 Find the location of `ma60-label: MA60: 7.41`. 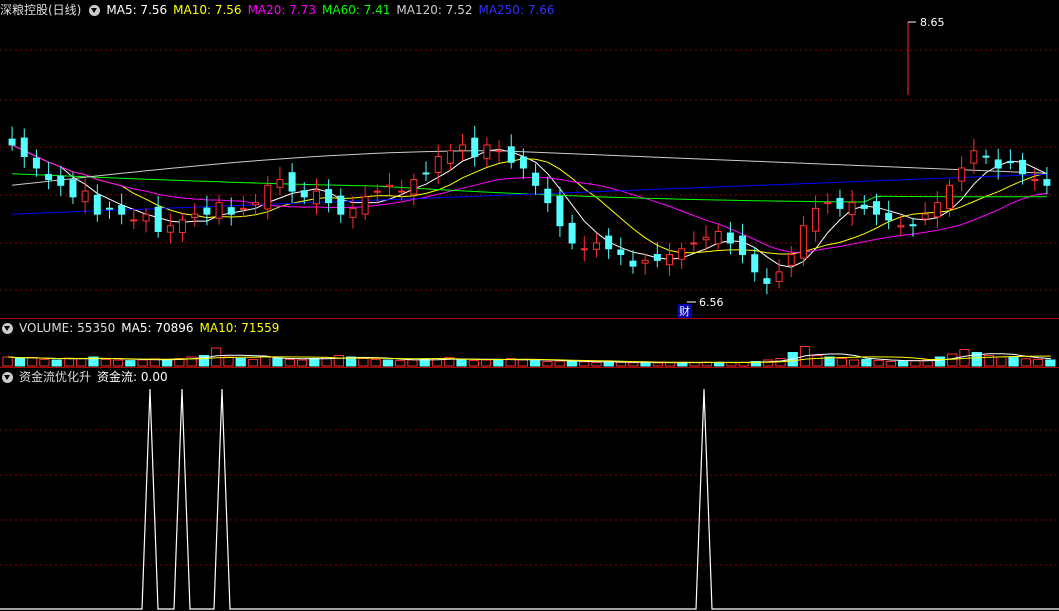

ma60-label: MA60: 7.41 is located at coordinates (356, 10).